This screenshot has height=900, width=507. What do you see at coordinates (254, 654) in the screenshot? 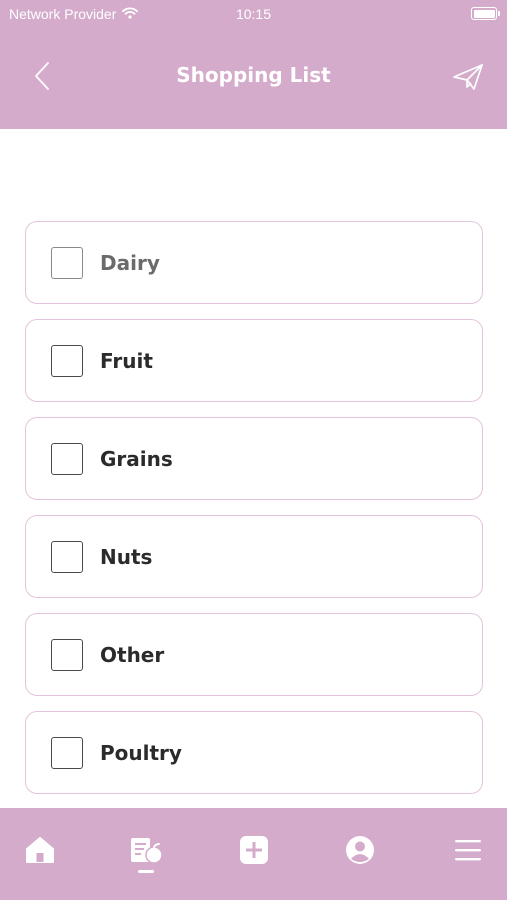
I see `list-item-other: Other` at bounding box center [254, 654].